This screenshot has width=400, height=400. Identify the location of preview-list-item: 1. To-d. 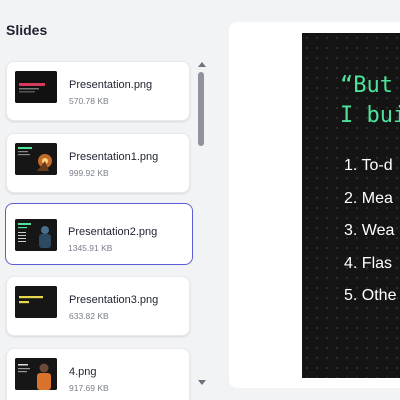
(368, 165).